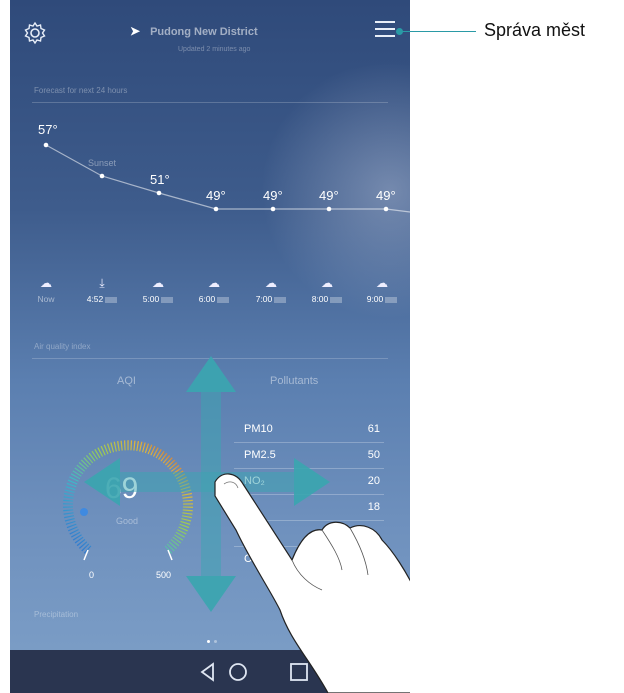 The width and height of the screenshot is (624, 693). What do you see at coordinates (312, 583) in the screenshot?
I see `hand-gesture-icon` at bounding box center [312, 583].